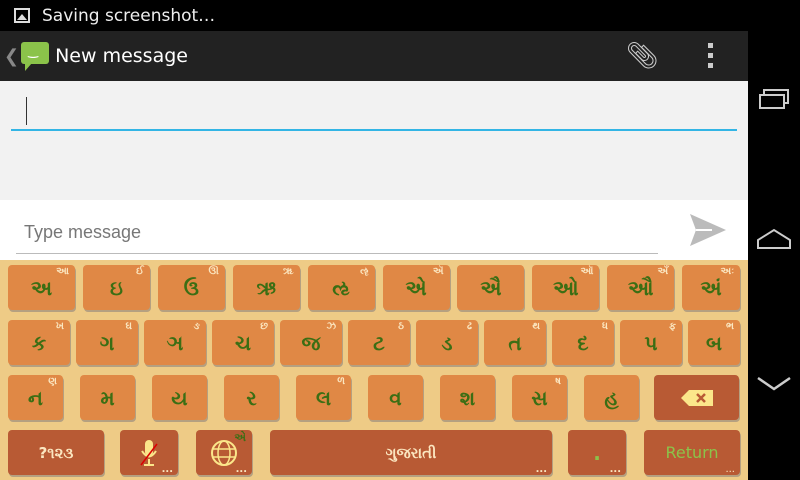  Describe the element at coordinates (323, 397) in the screenshot. I see `key-row3-5: લળ` at that location.